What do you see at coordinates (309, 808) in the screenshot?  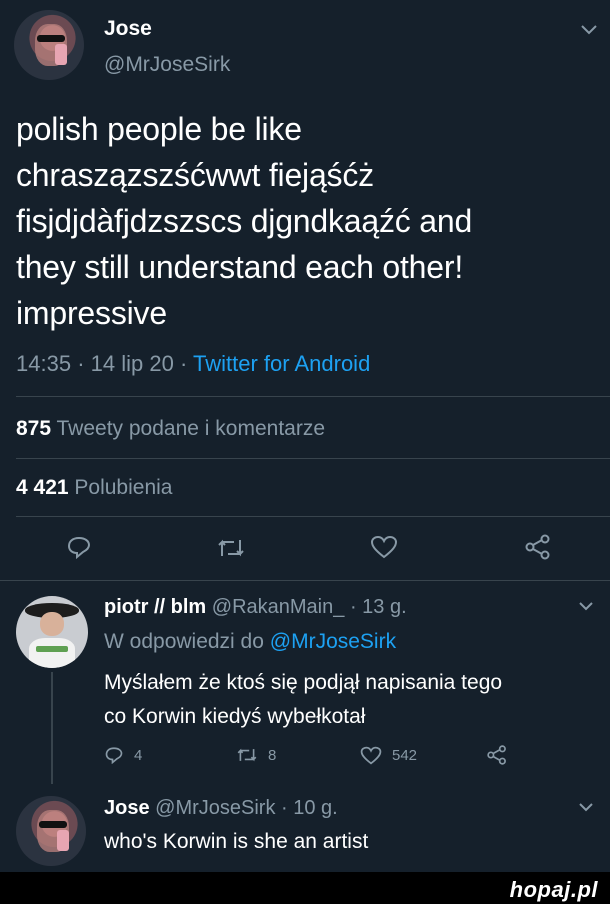 I see `reply-time: · 10 g.` at bounding box center [309, 808].